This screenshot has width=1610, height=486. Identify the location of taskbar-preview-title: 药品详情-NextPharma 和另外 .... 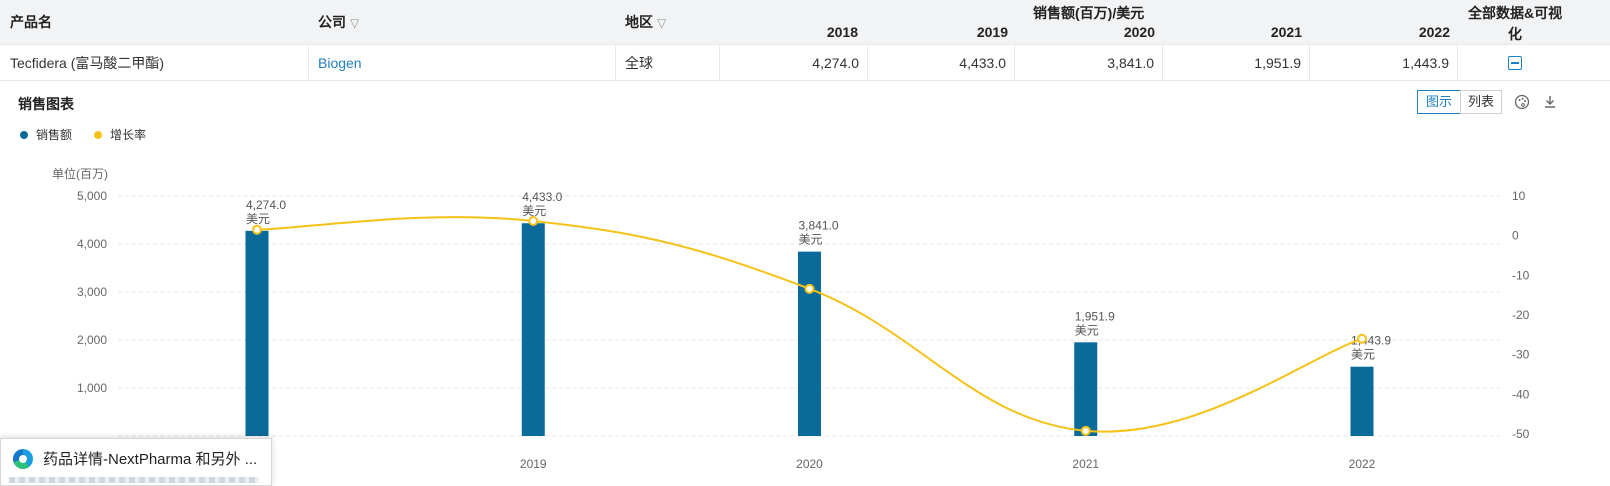
(150, 459).